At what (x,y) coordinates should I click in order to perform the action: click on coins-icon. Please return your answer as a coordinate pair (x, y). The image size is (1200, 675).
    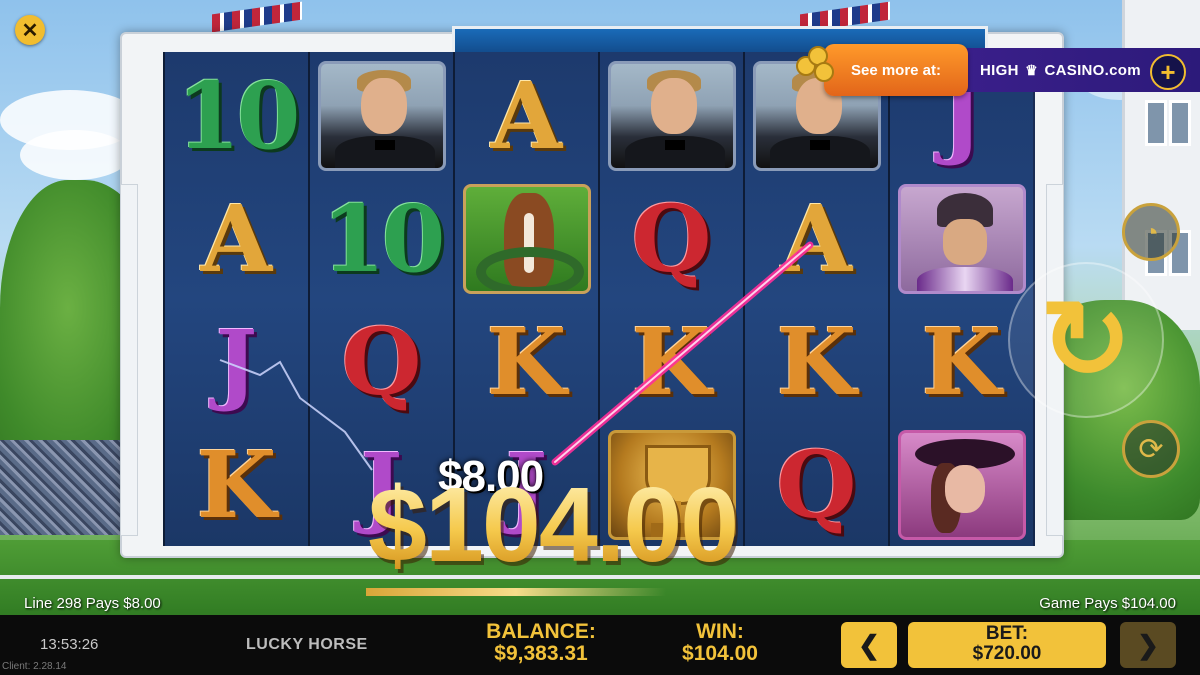
    Looking at the image, I should click on (816, 62).